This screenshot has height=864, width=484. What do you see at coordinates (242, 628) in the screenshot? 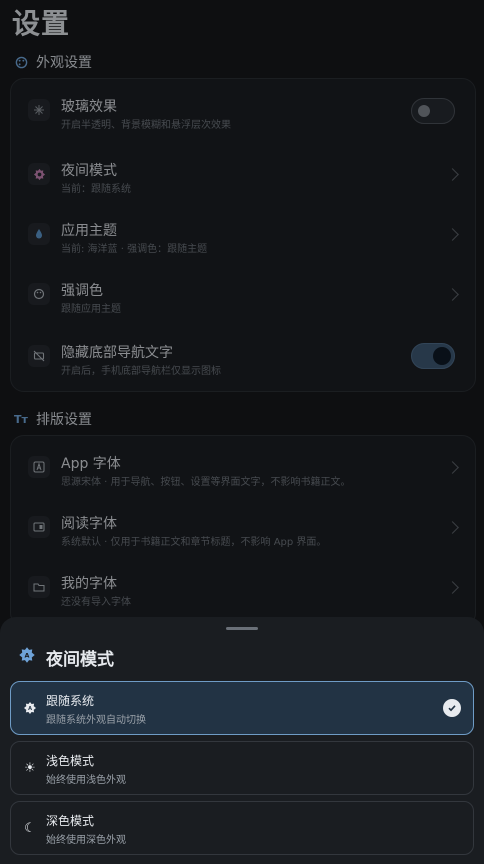
I see `sheet-grabber` at bounding box center [242, 628].